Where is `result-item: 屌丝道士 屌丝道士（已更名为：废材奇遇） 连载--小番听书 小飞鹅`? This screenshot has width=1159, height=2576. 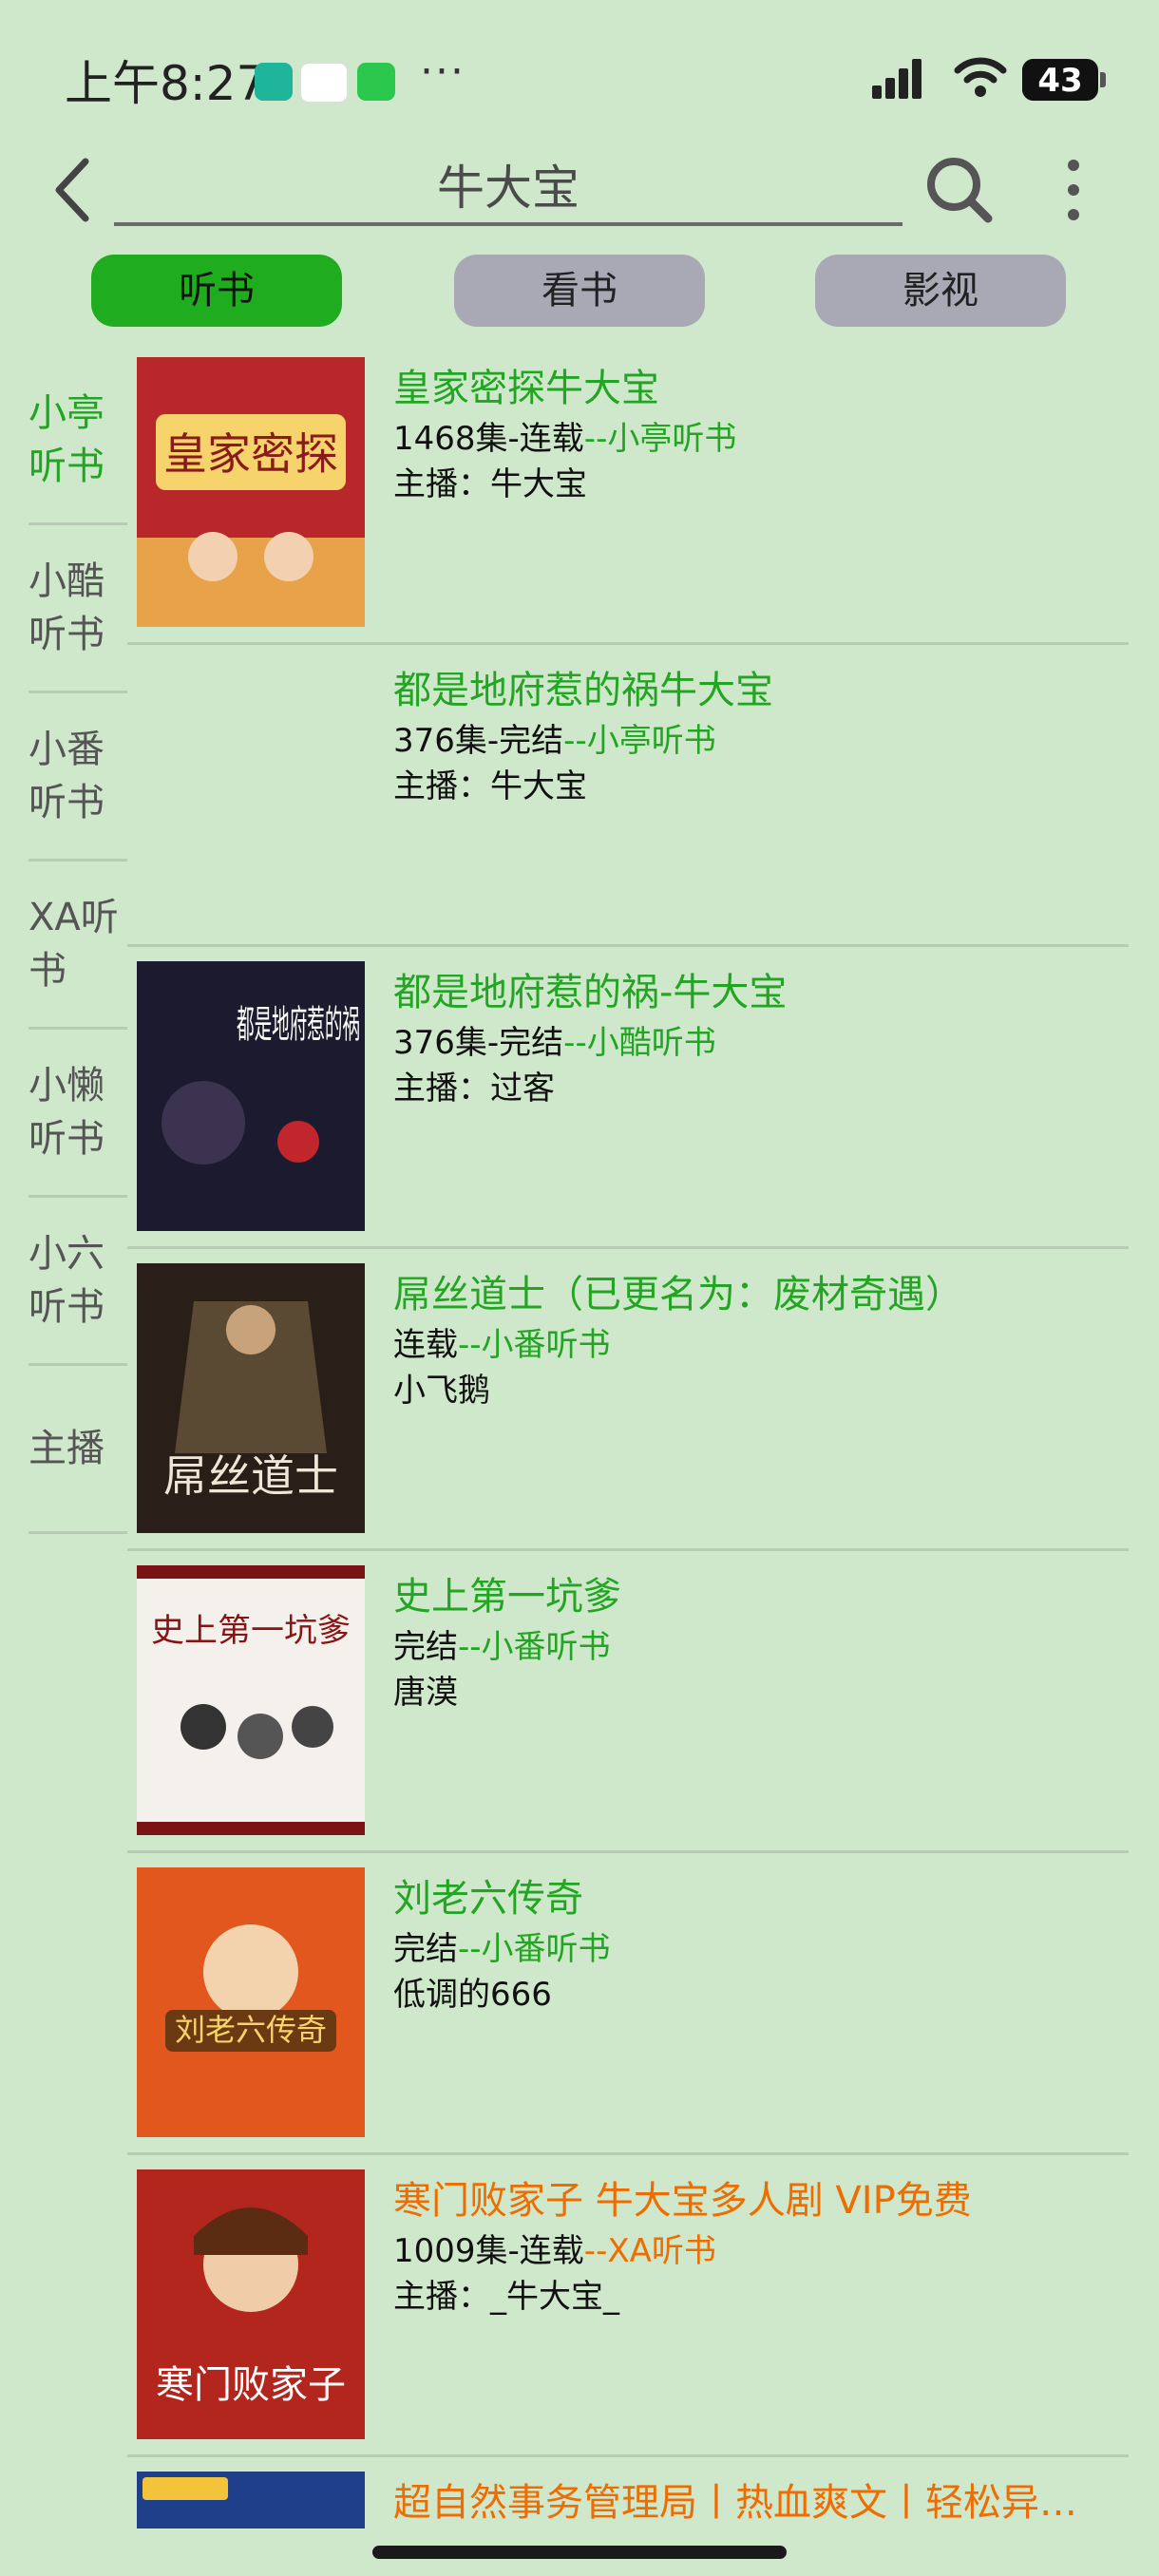 result-item: 屌丝道士 屌丝道士（已更名为：废材奇遇） 连载--小番听书 小飞鹅 is located at coordinates (628, 1407).